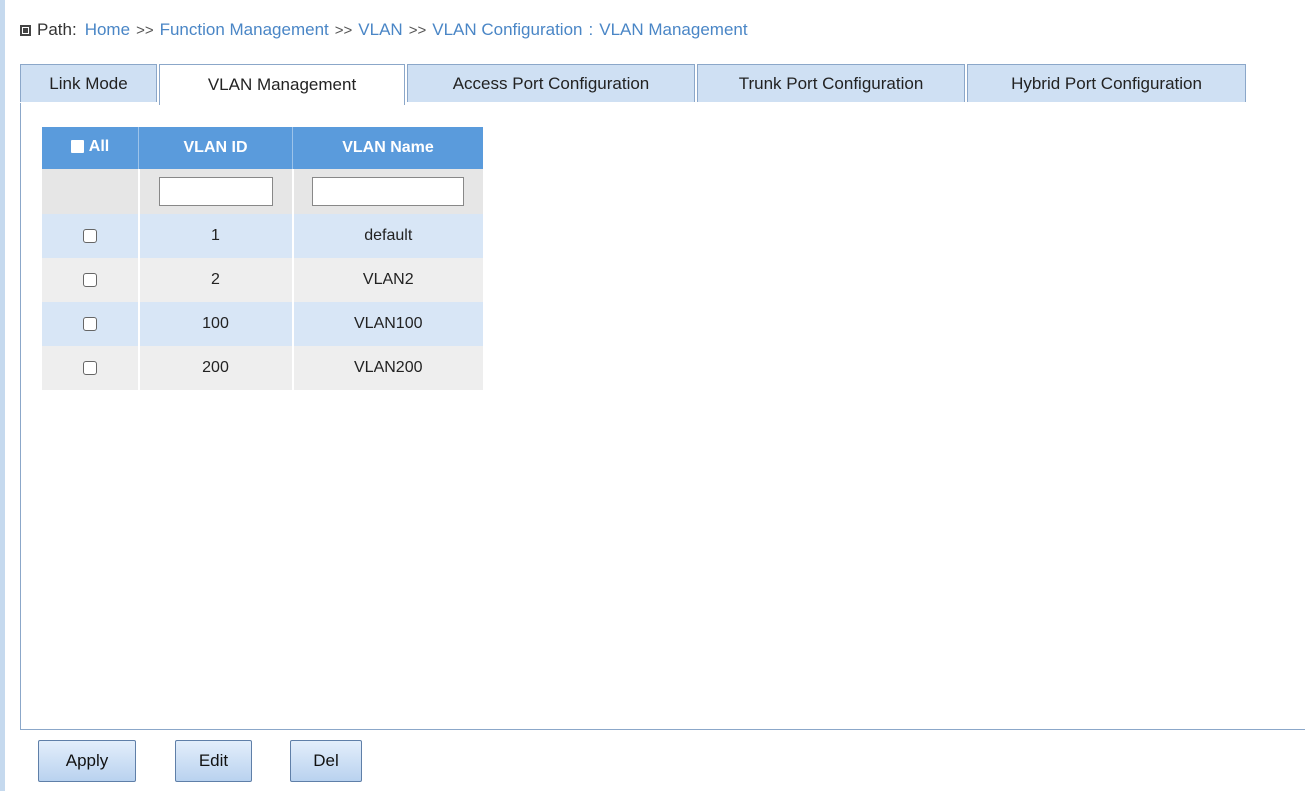  I want to click on tab-hybrid-port-configuration: Hybrid Port Configuration, so click(1106, 83).